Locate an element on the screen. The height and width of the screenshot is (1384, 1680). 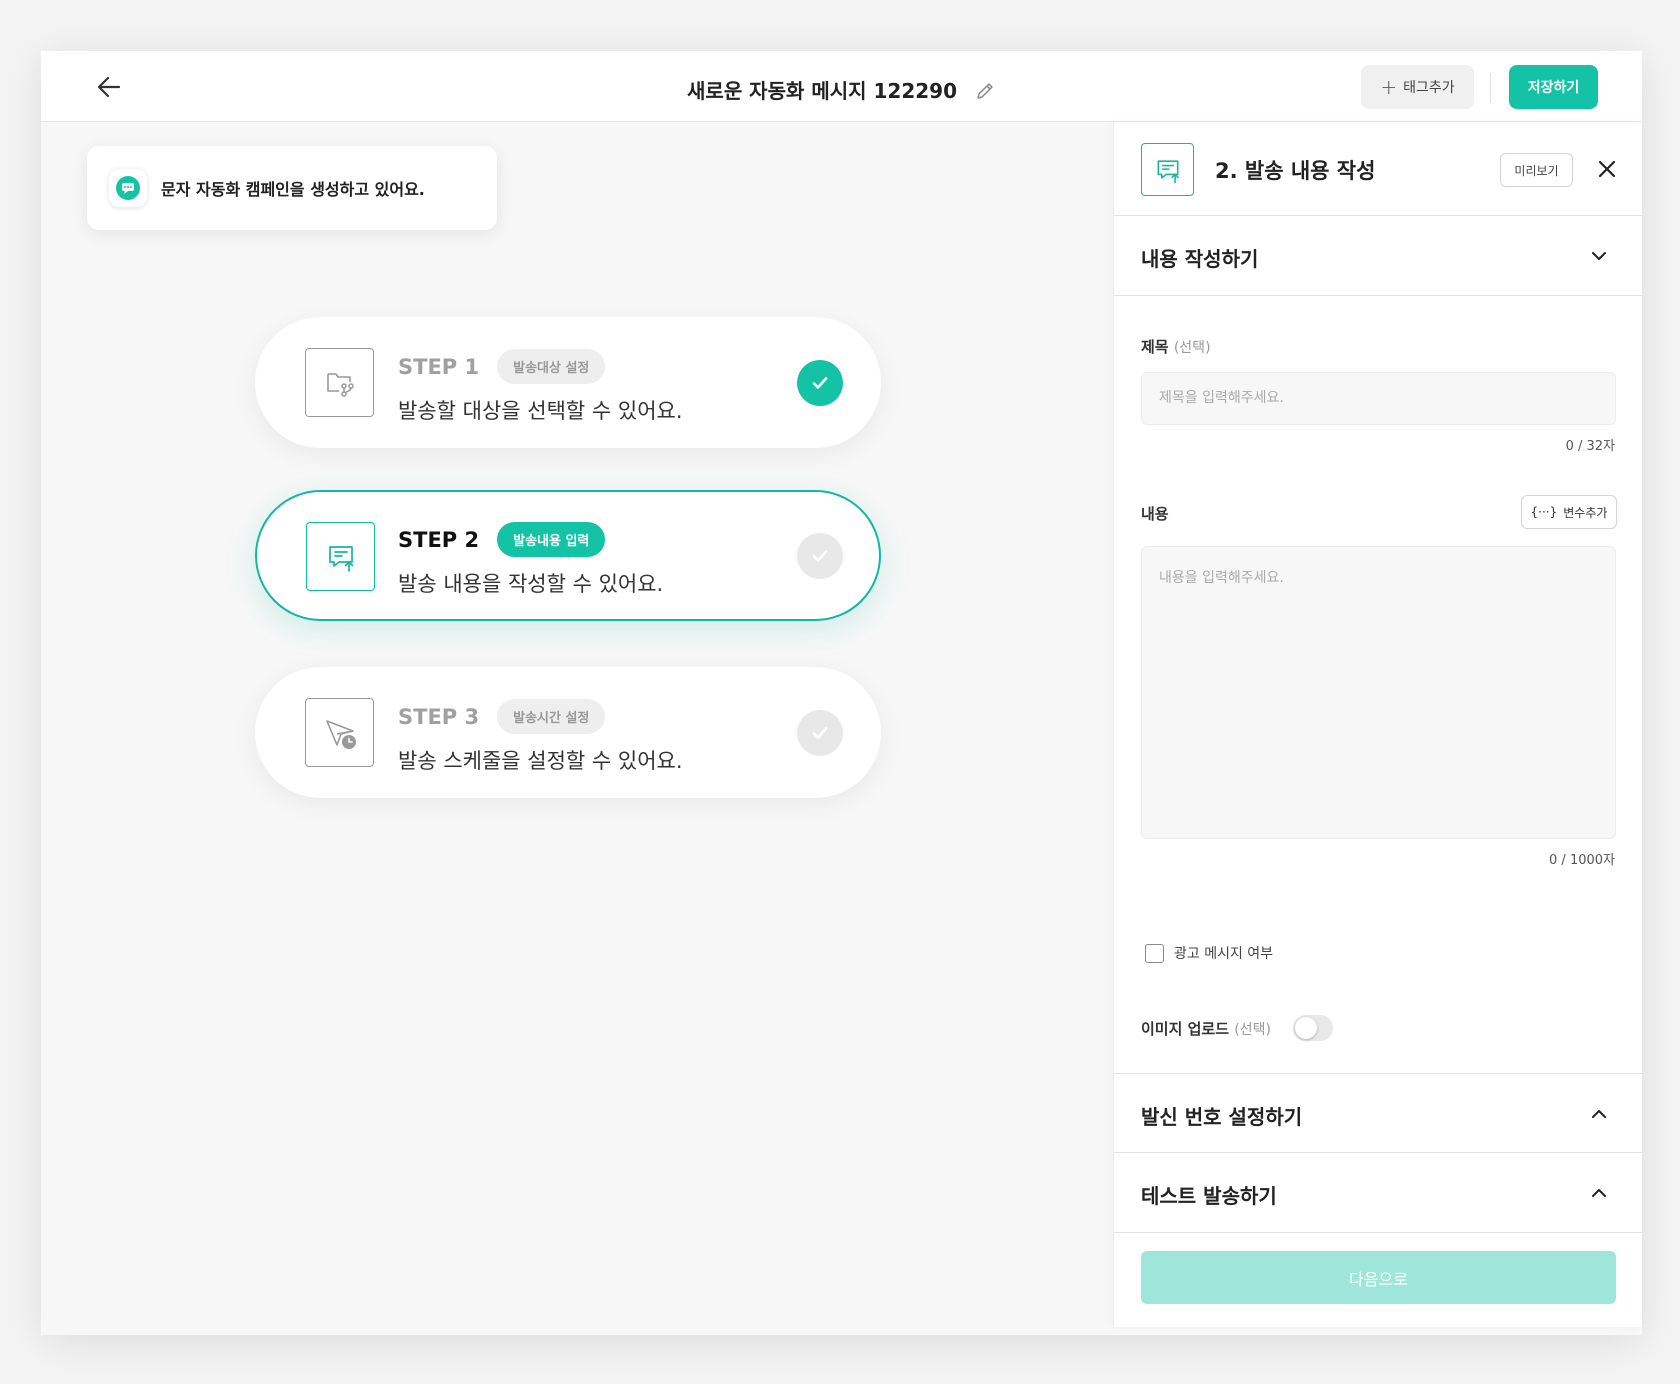
step-pill: 발송대상 설정 is located at coordinates (551, 366).